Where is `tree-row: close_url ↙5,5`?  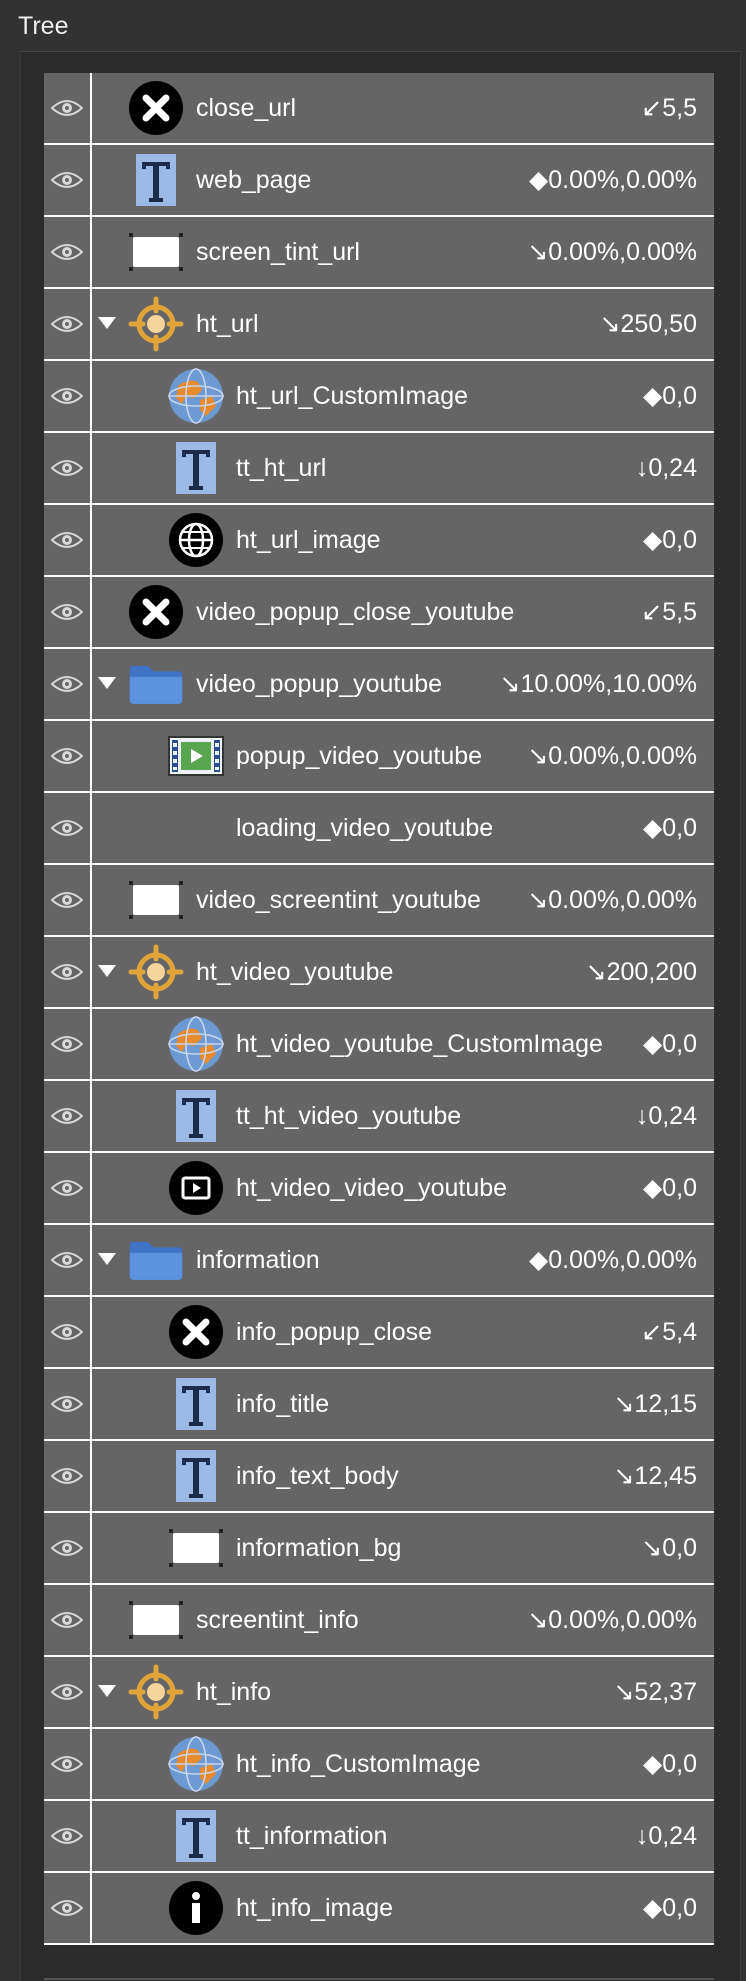 tree-row: close_url ↙5,5 is located at coordinates (379, 109).